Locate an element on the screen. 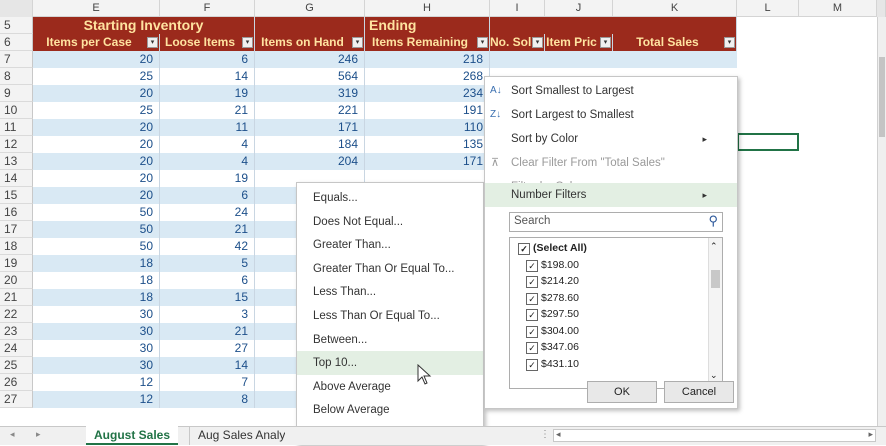 This screenshot has height=446, width=886. submenu-item: Below Average is located at coordinates (390, 410).